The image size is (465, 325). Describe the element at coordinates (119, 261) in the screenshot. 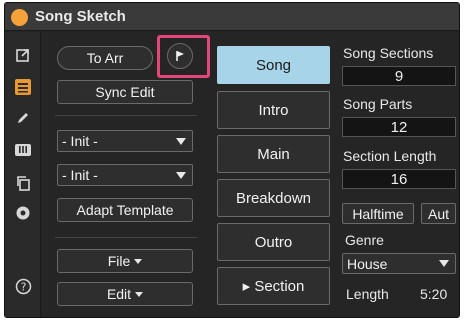

I see `file-menu-label: File` at that location.